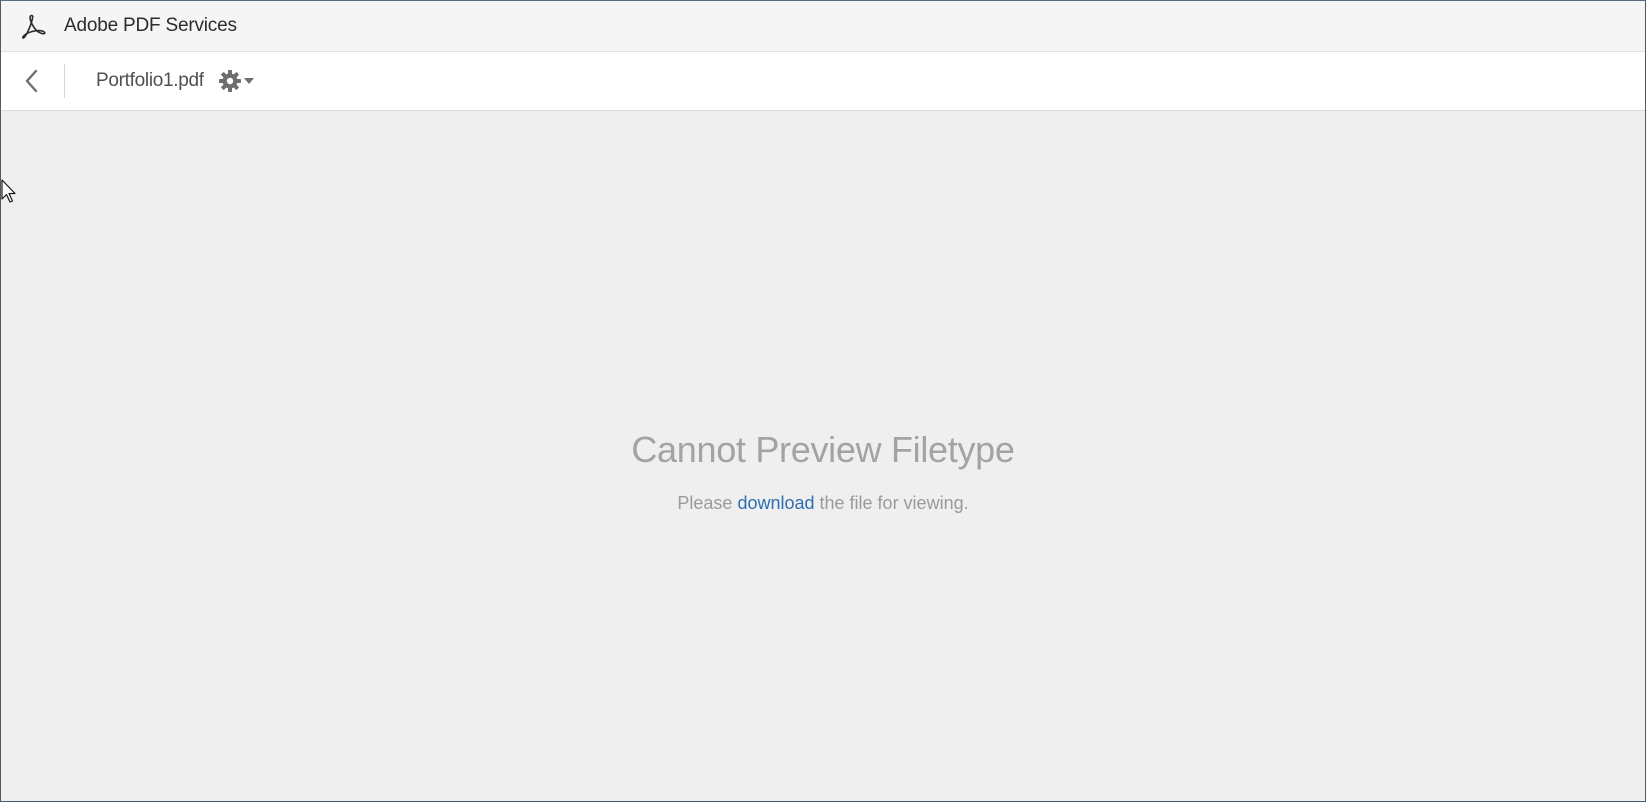 The width and height of the screenshot is (1646, 802). What do you see at coordinates (775, 503) in the screenshot?
I see `download-link: download` at bounding box center [775, 503].